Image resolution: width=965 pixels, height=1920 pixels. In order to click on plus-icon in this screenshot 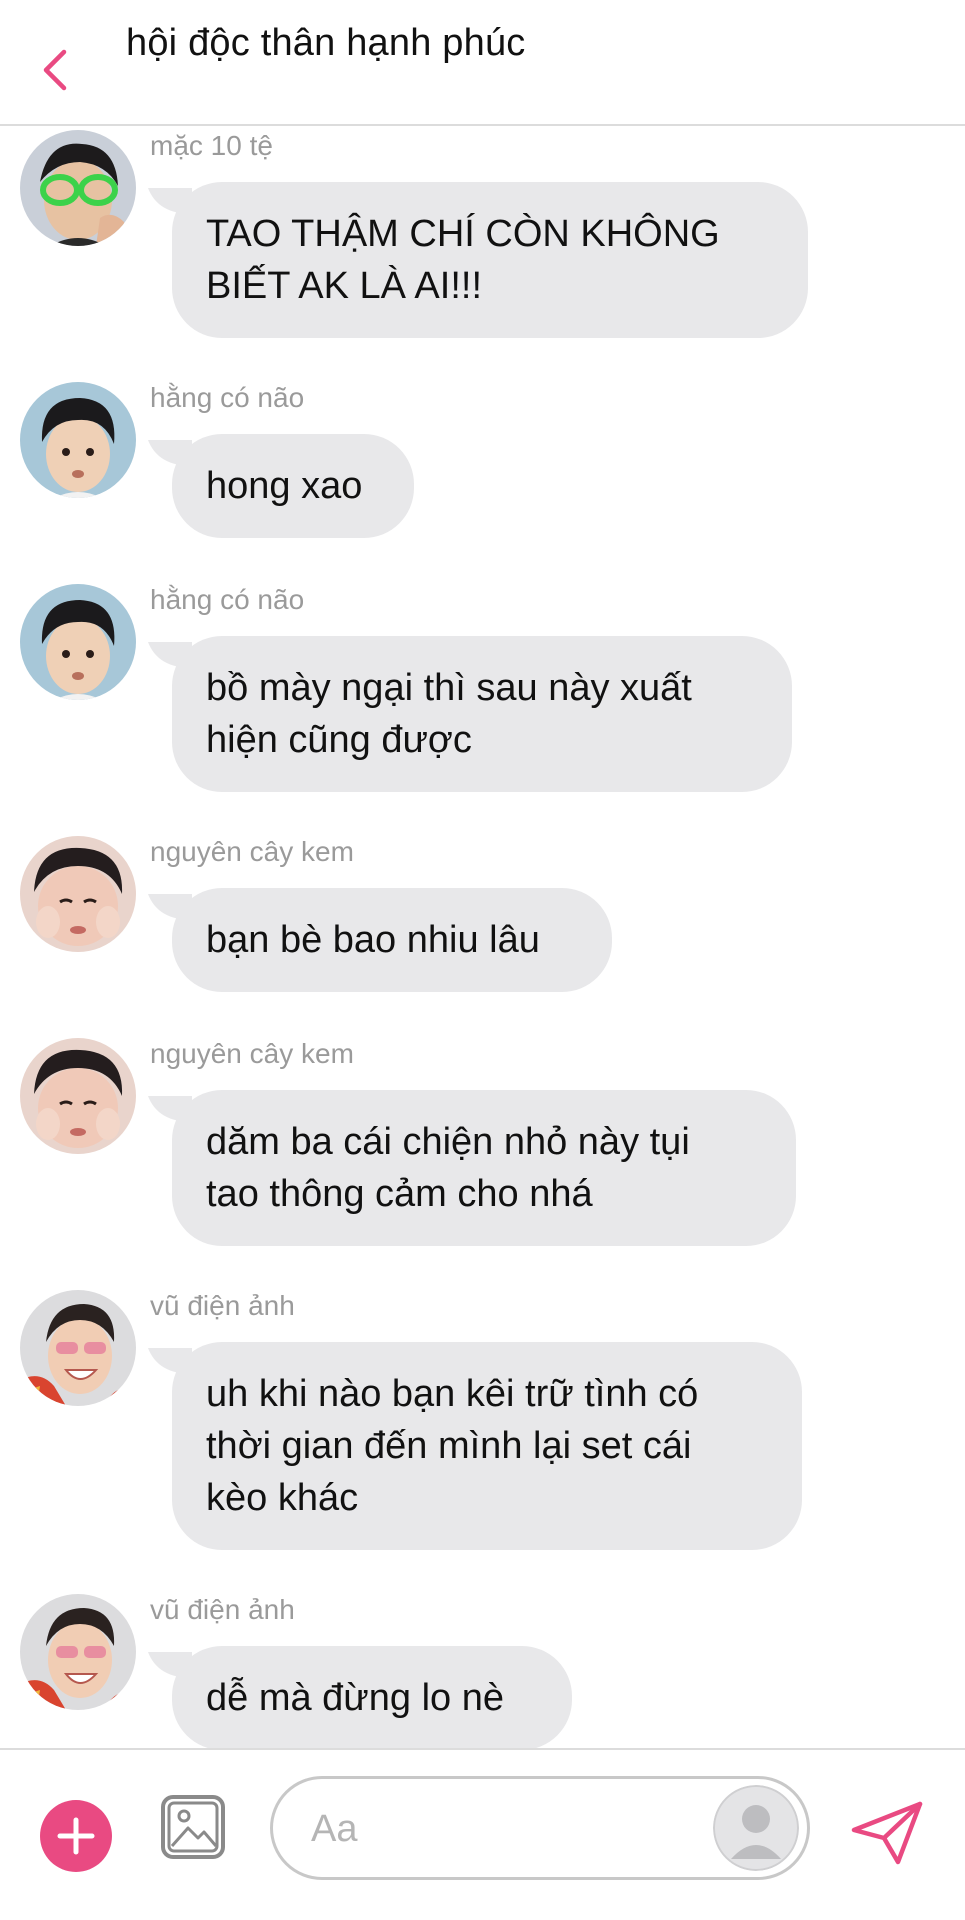, I will do `click(76, 1836)`.